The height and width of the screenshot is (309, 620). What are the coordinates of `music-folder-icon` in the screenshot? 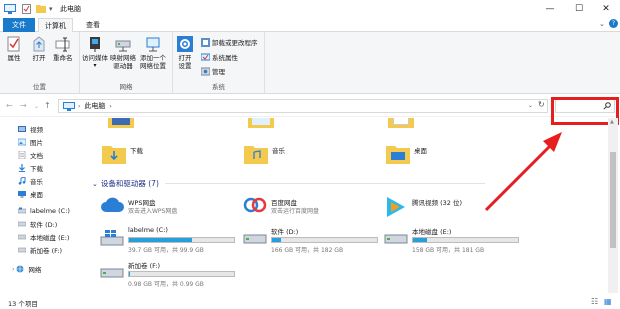 It's located at (256, 155).